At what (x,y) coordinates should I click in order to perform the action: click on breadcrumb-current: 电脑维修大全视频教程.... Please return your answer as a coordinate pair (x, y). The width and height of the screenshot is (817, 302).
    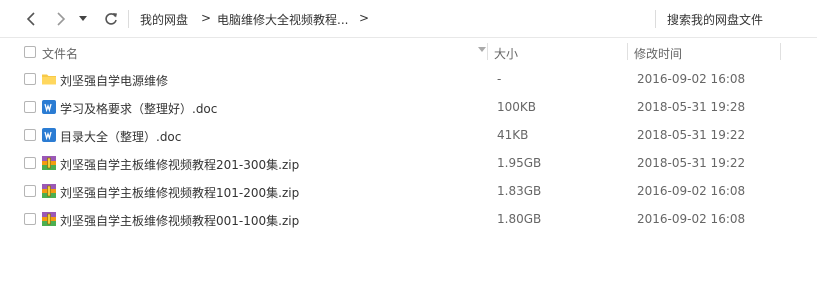
    Looking at the image, I should click on (282, 19).